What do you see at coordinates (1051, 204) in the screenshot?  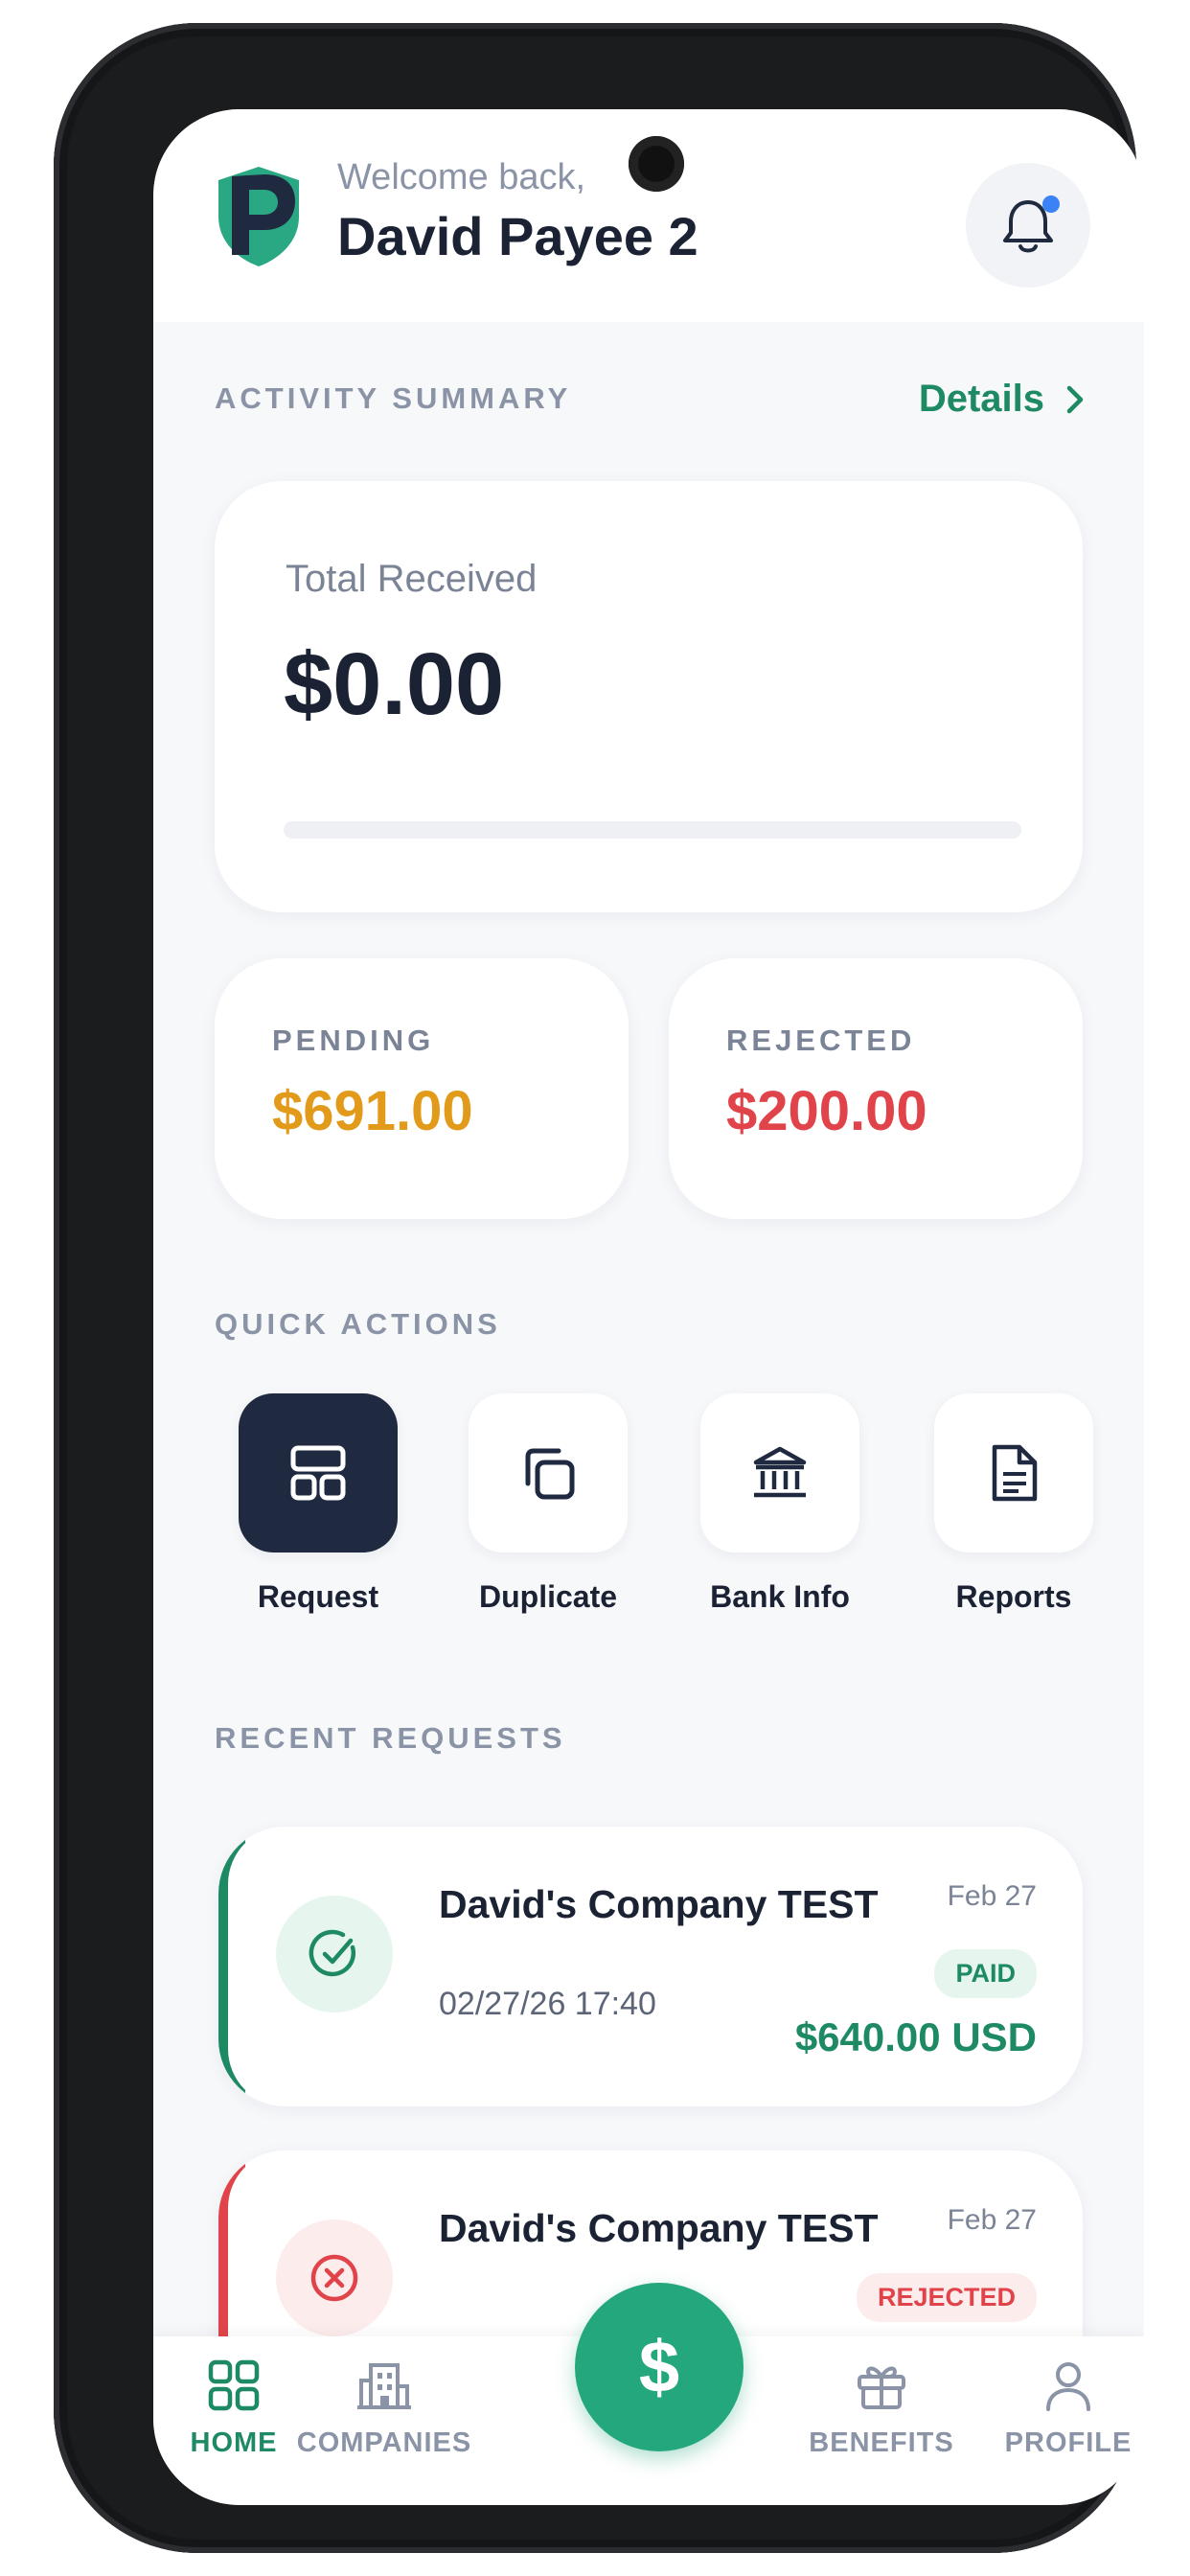 I see `notification-dot` at bounding box center [1051, 204].